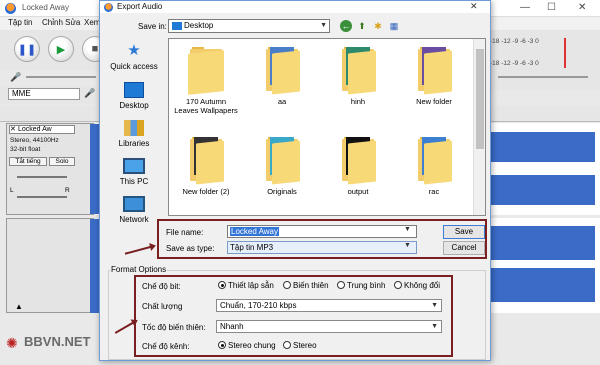 This screenshot has height=365, width=600. Describe the element at coordinates (199, 25) in the screenshot. I see `save-in-value: Desktop` at that location.